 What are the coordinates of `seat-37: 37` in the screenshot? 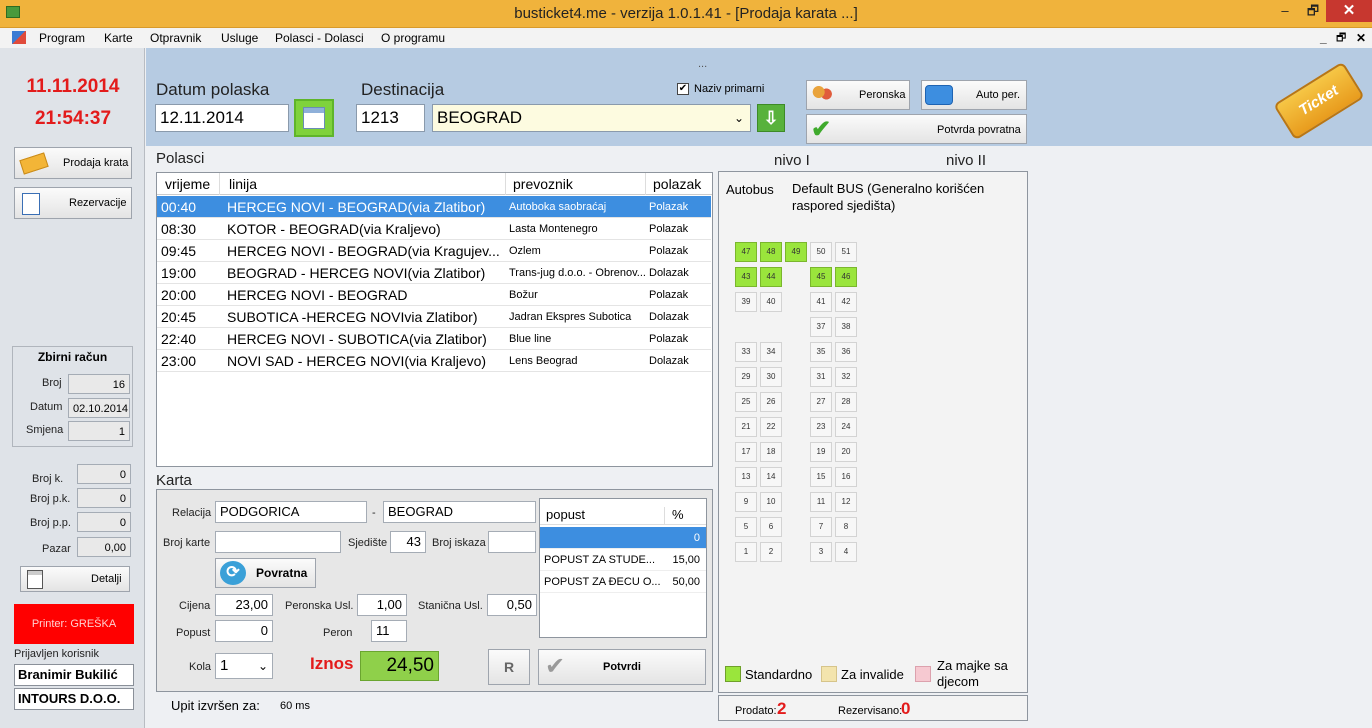 It's located at (821, 327).